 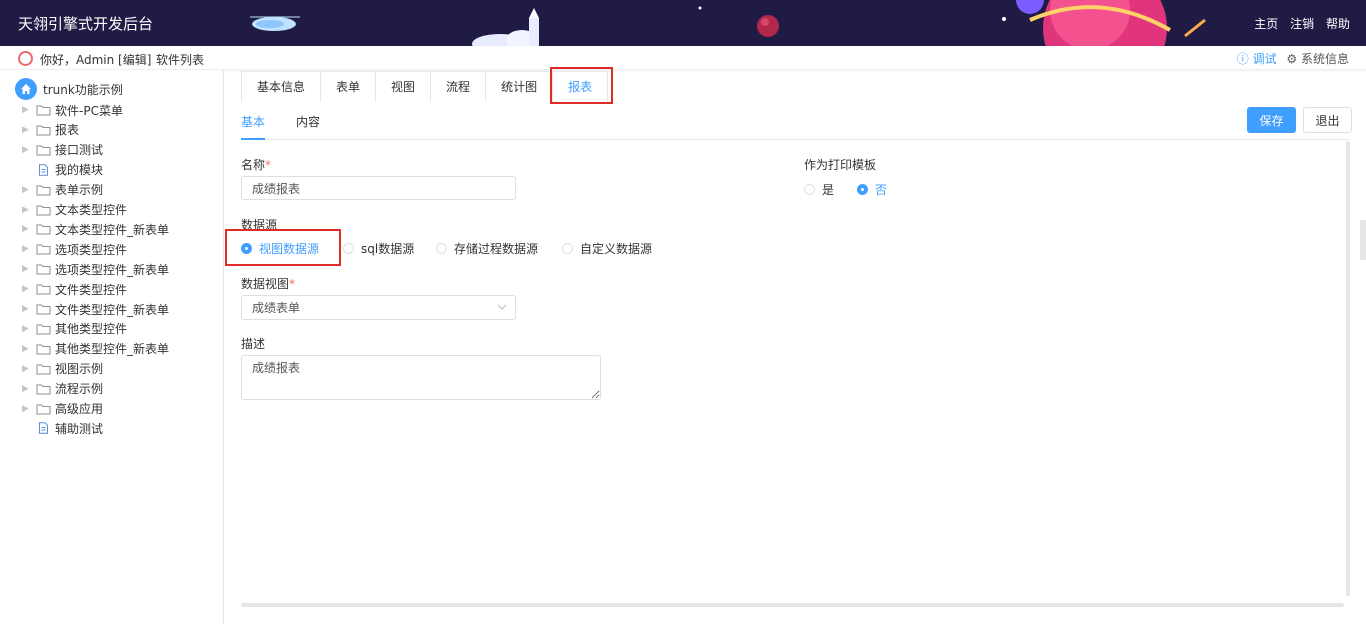 What do you see at coordinates (1327, 120) in the screenshot?
I see `exit-button: 退出` at bounding box center [1327, 120].